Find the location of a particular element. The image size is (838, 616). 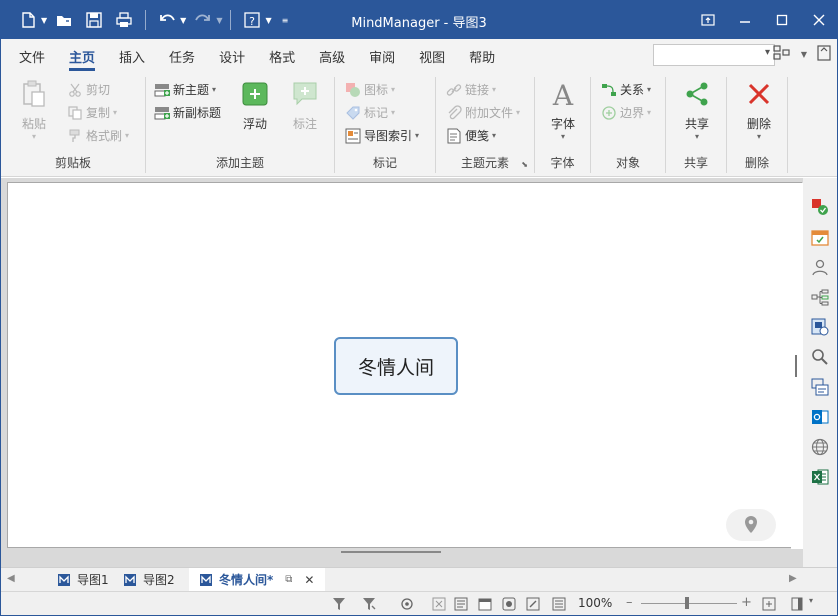

delete-button: 删除 ▾ is located at coordinates (759, 110).